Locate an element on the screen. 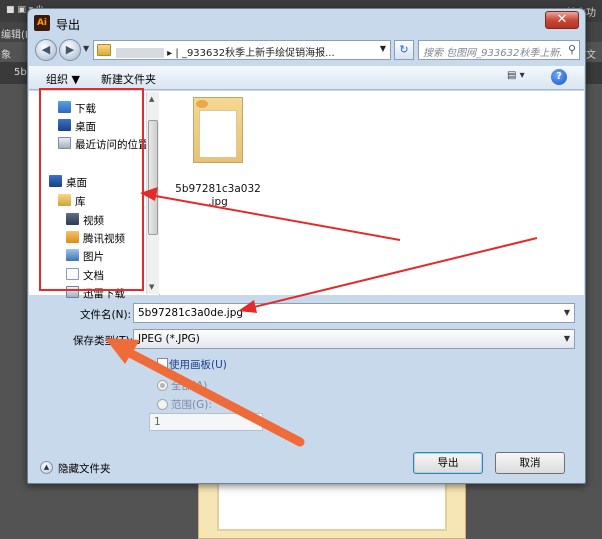 The height and width of the screenshot is (539, 602). flower-decoration is located at coordinates (202, 104).